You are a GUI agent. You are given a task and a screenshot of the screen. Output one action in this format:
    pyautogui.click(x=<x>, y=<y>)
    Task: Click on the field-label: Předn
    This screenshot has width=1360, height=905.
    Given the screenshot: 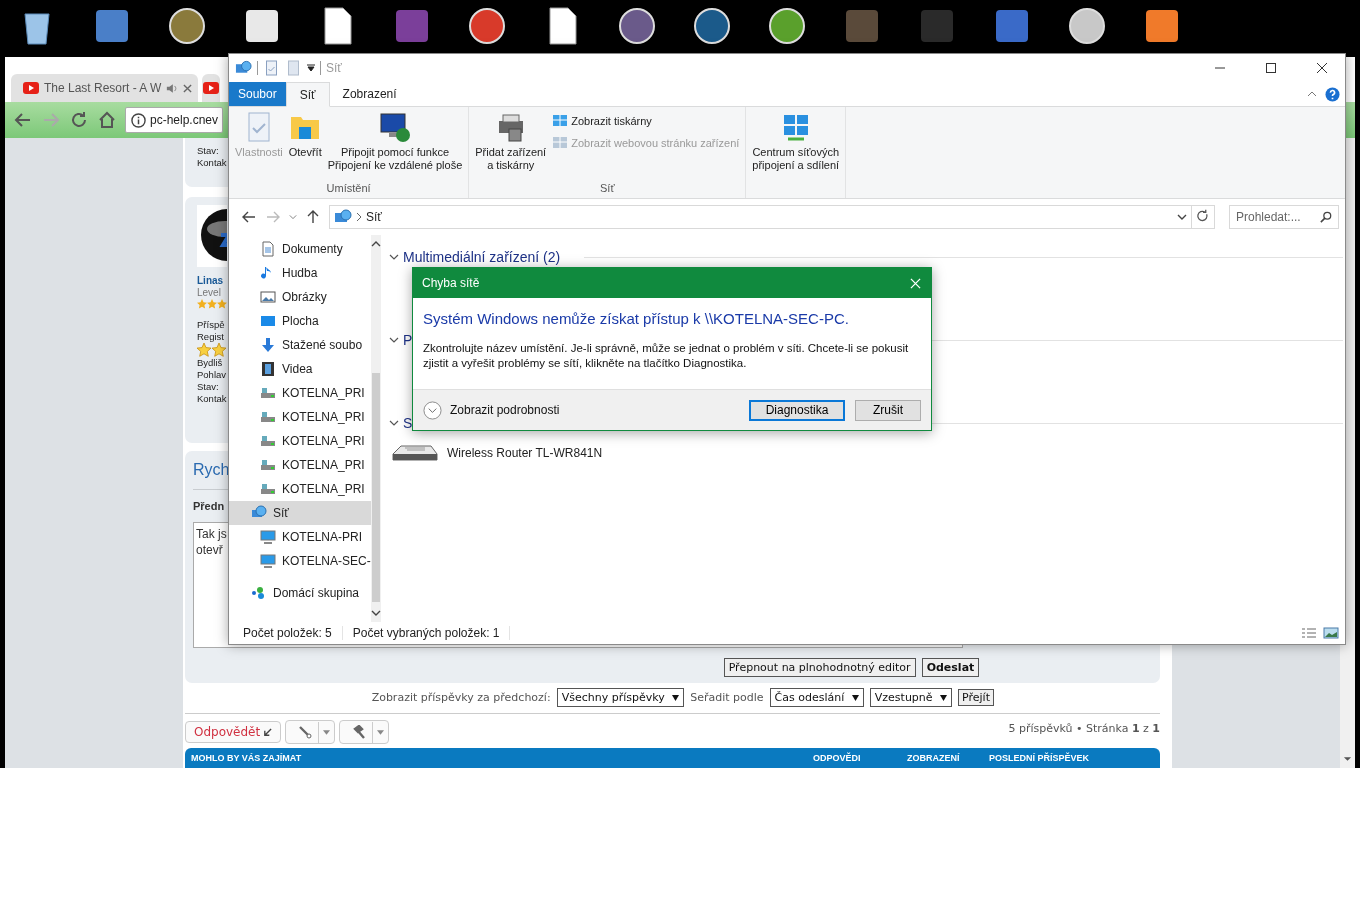 What is the action you would take?
    pyautogui.click(x=209, y=506)
    